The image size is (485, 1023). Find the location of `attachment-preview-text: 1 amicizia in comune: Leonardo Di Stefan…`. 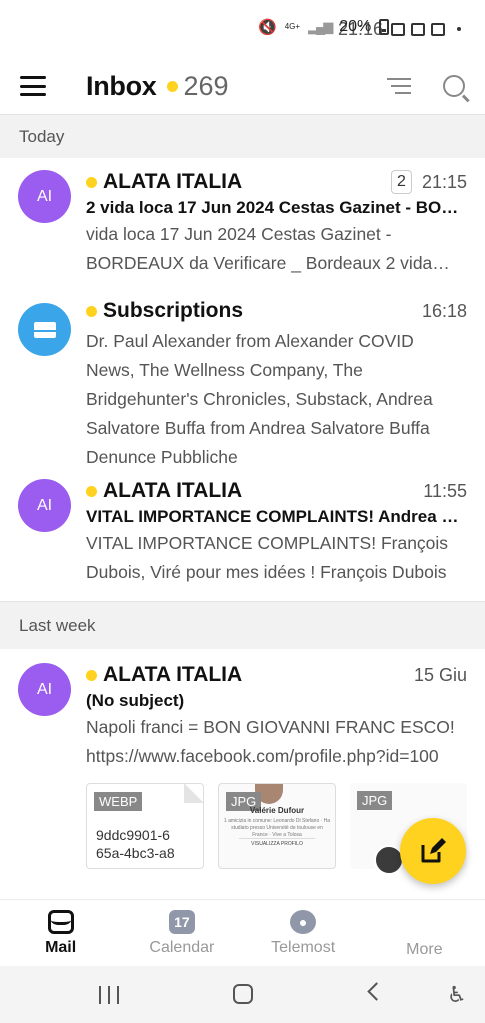

attachment-preview-text: 1 amicizia in comune: Leonardo Di Stefan… is located at coordinates (277, 828).